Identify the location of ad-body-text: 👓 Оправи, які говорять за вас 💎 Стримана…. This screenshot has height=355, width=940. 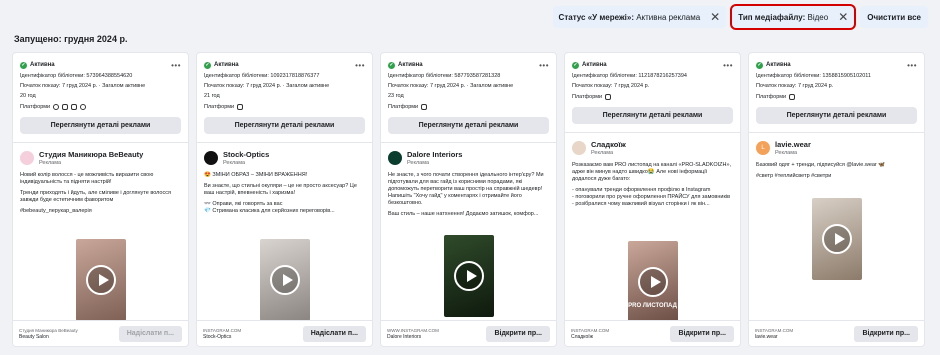
(269, 207).